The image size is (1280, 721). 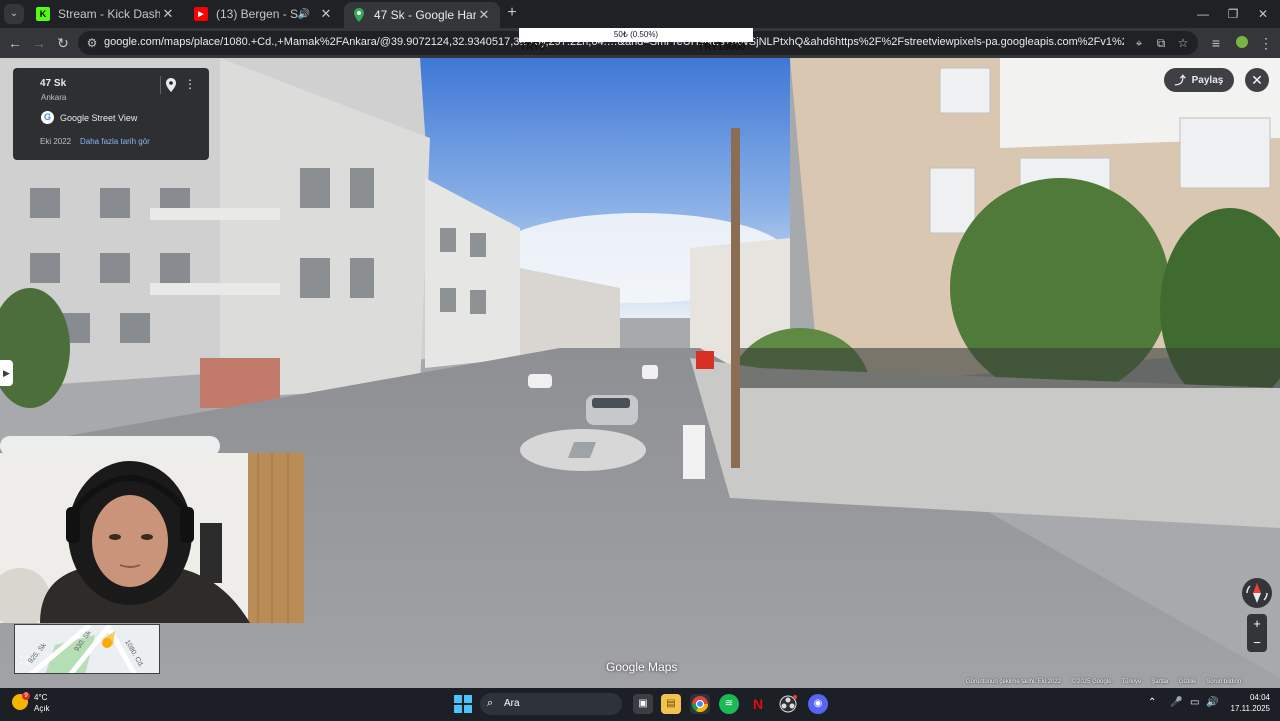 What do you see at coordinates (1176, 702) in the screenshot?
I see `microphone-icon: 🎤` at bounding box center [1176, 702].